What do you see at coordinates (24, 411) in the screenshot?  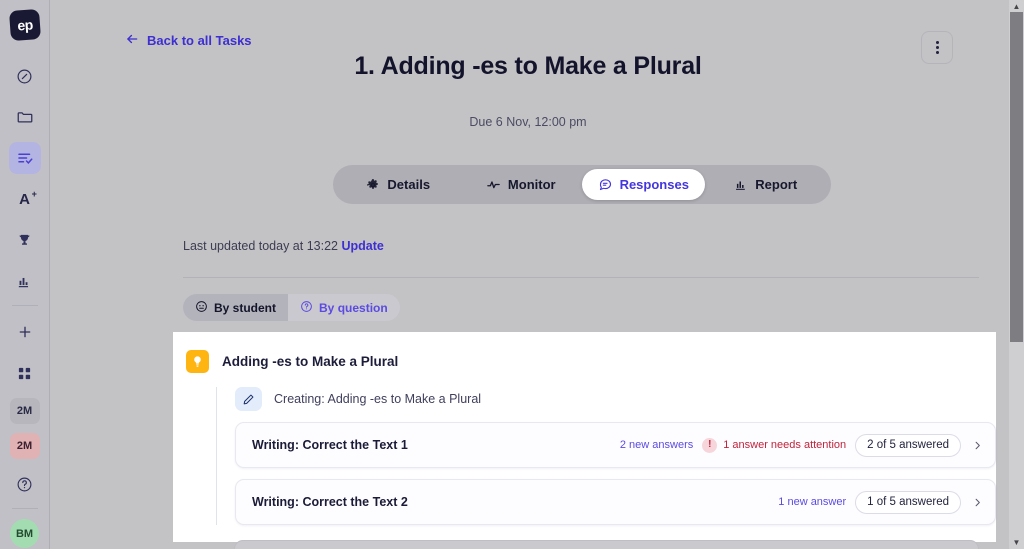 I see `sidebar-badge-grey: 2M` at bounding box center [24, 411].